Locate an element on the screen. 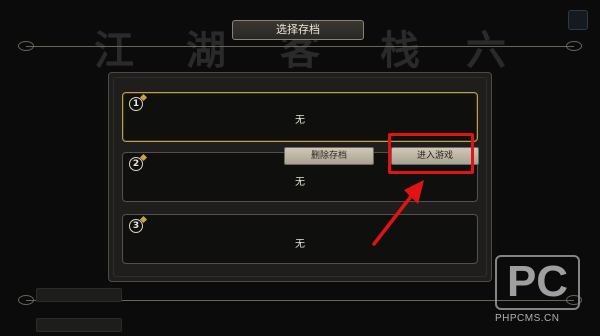  watermark-logo: PC is located at coordinates (537, 282).